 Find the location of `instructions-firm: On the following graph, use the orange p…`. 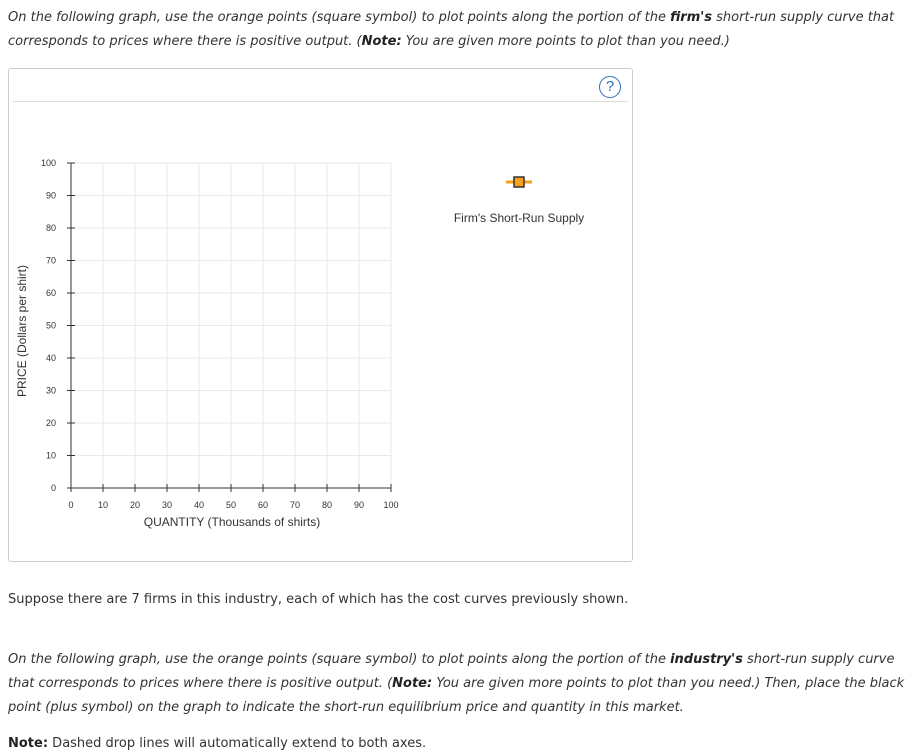

instructions-firm: On the following graph, use the orange p… is located at coordinates (464, 30).